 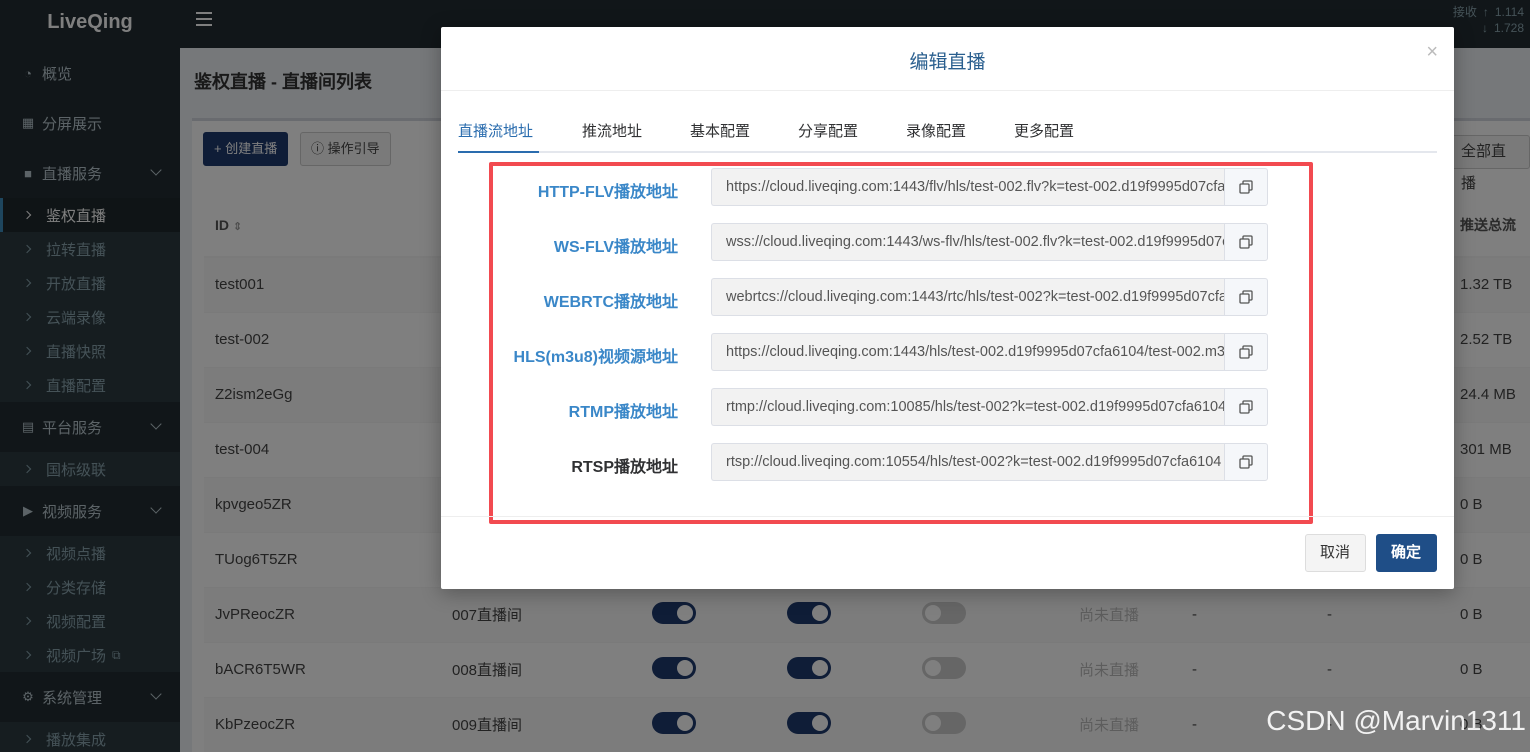 What do you see at coordinates (611, 300) in the screenshot?
I see `webrtc-label: WEBRTC播放地址` at bounding box center [611, 300].